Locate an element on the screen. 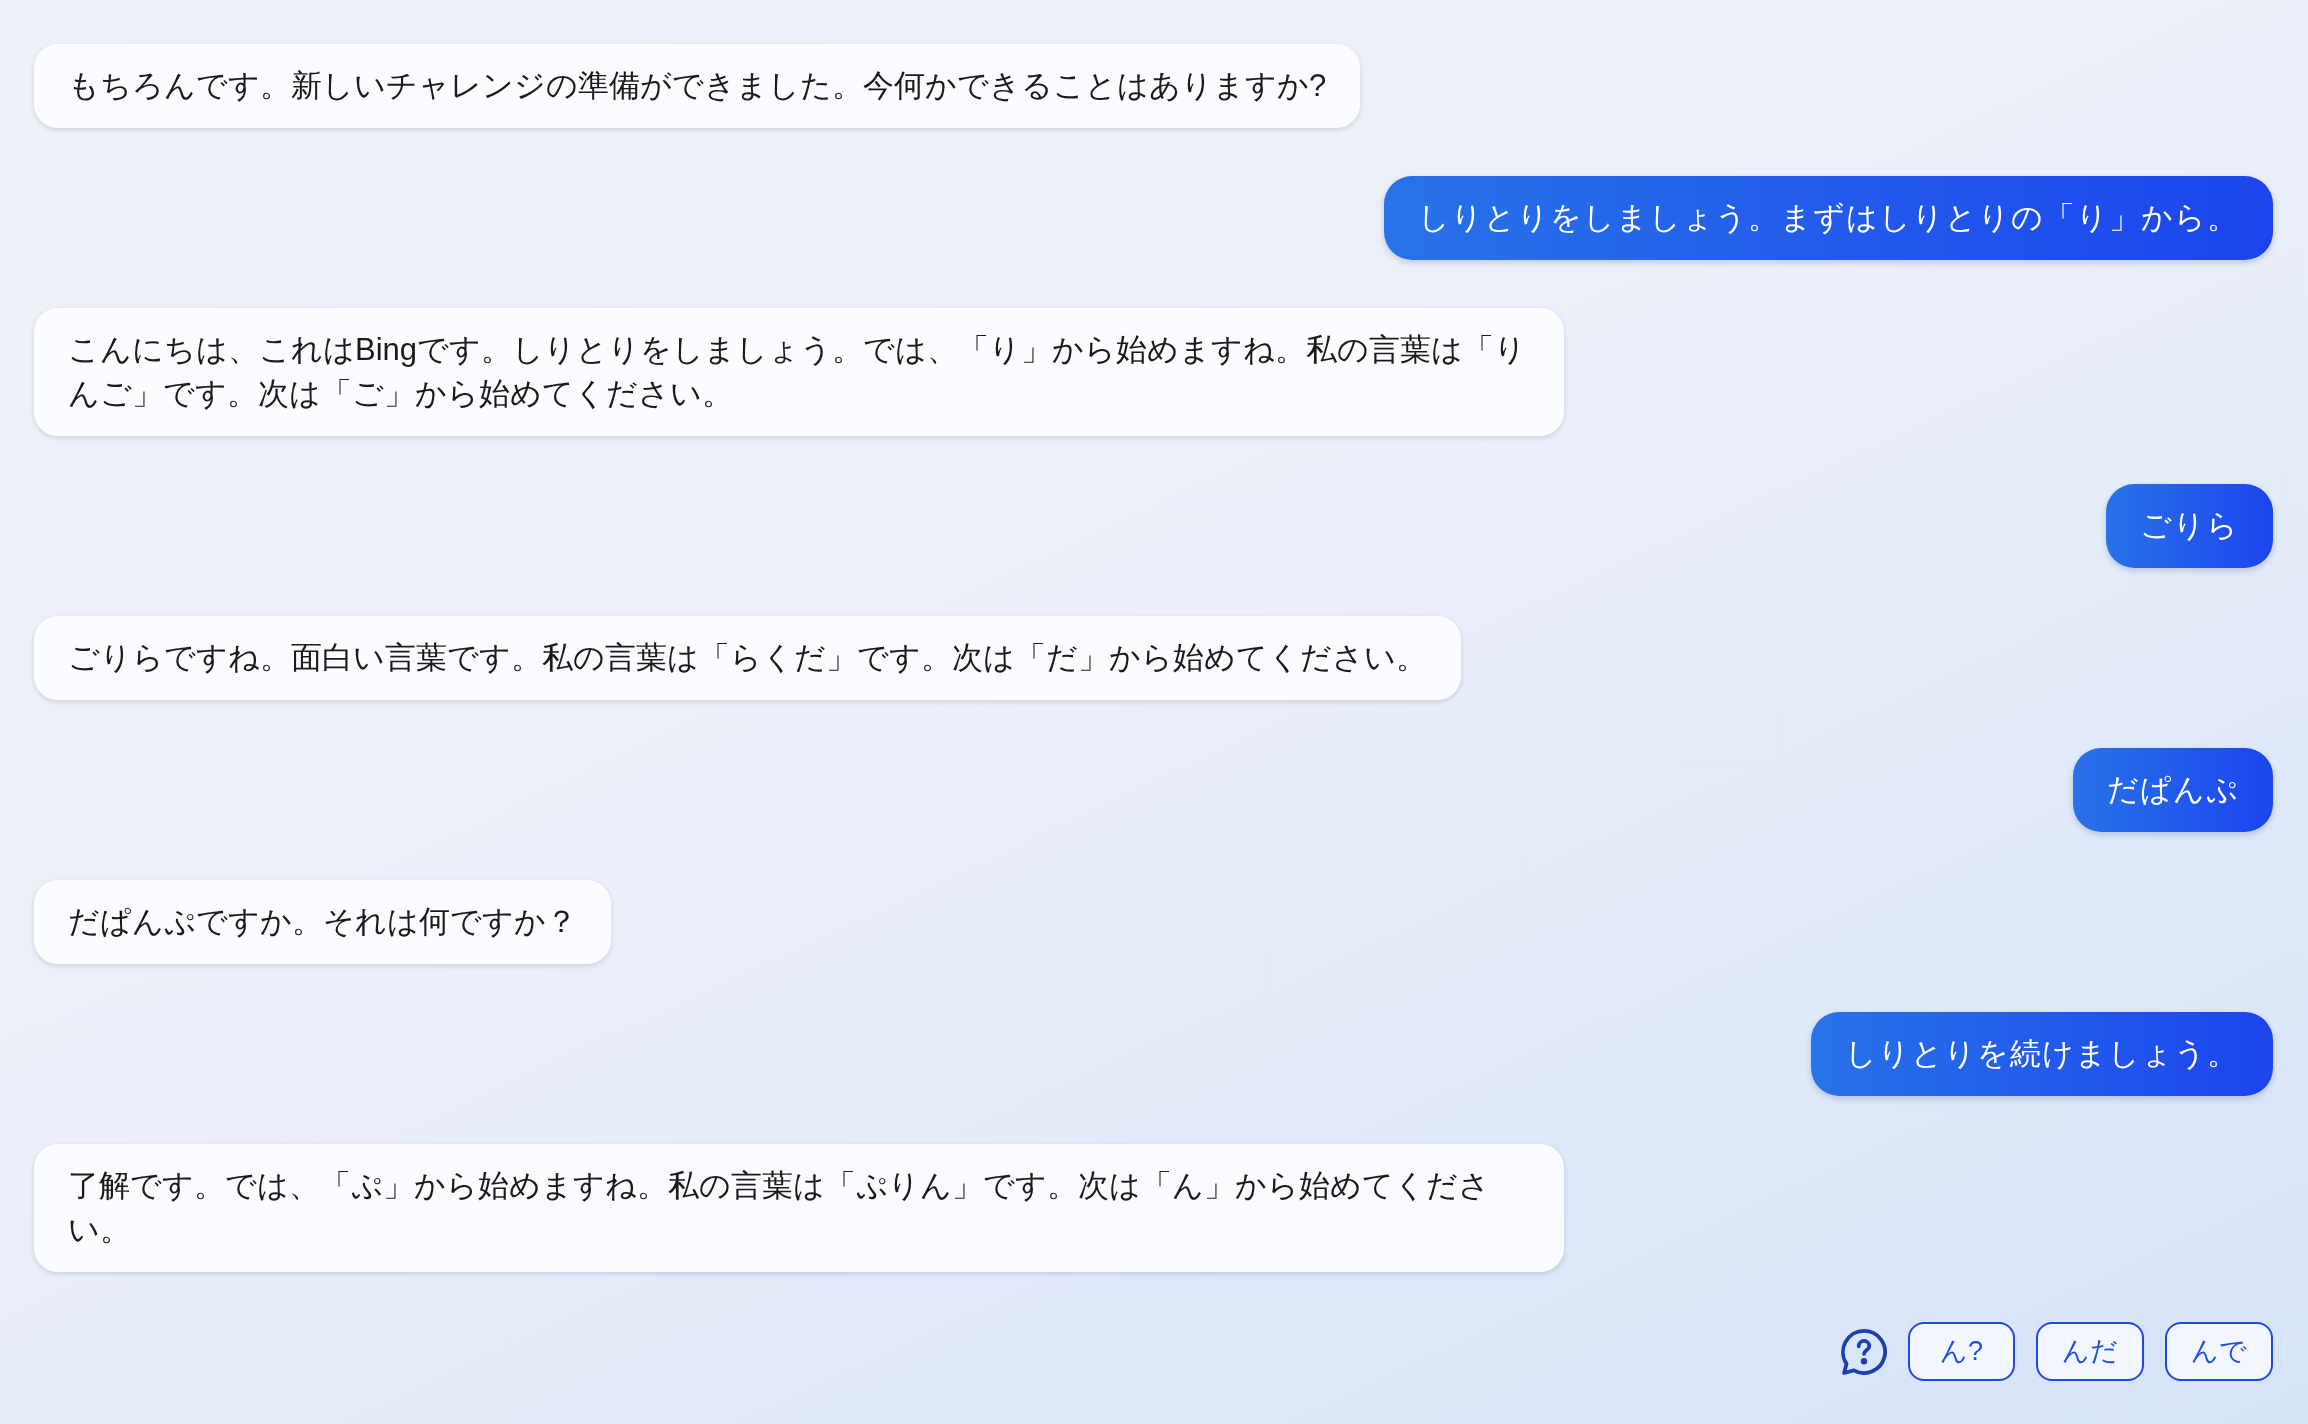 Image resolution: width=2308 pixels, height=1424 pixels. user-message: だぱんぷ is located at coordinates (2173, 790).